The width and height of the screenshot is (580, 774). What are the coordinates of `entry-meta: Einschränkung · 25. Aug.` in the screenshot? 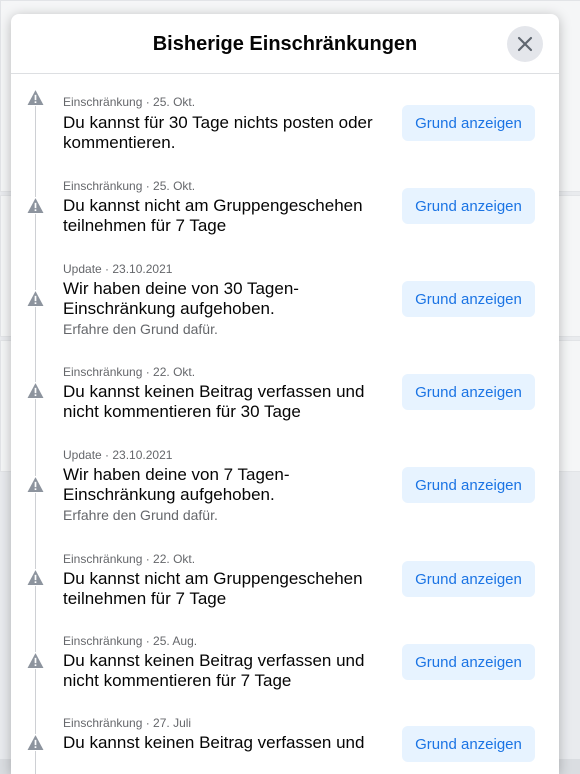 It's located at (130, 641).